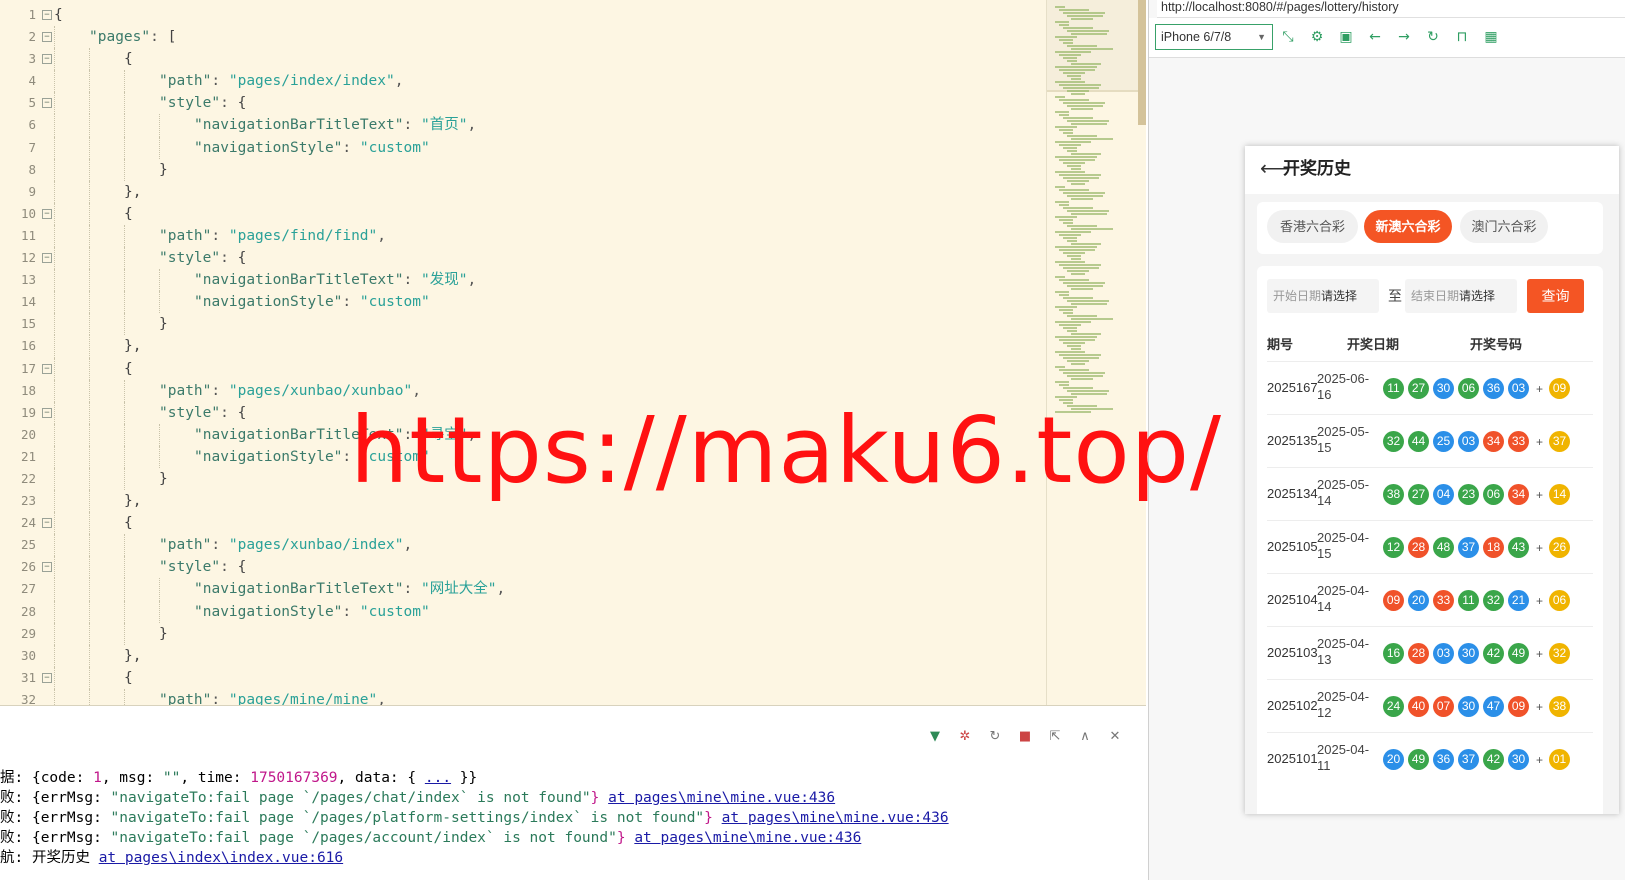  What do you see at coordinates (1560, 759) in the screenshot?
I see `special-ball: 01` at bounding box center [1560, 759].